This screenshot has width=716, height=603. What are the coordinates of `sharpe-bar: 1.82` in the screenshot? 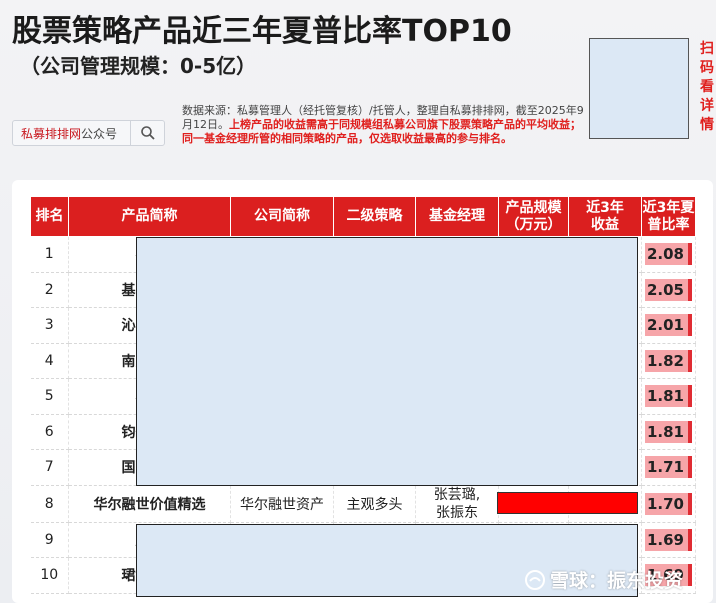 It's located at (668, 360).